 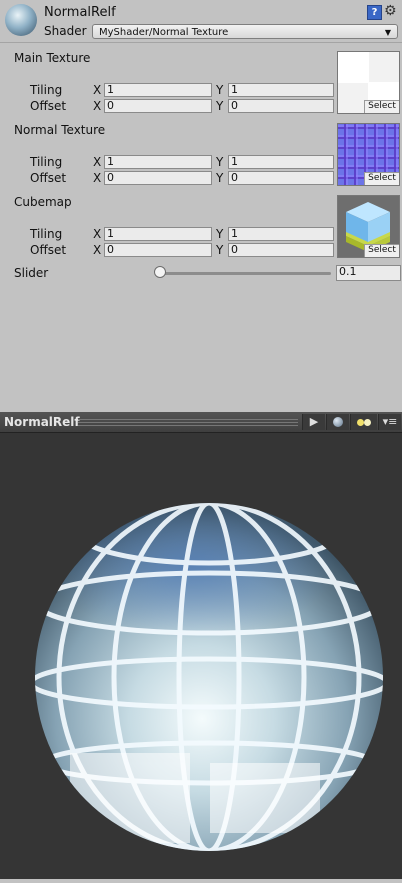 What do you see at coordinates (48, 178) in the screenshot?
I see `normal-offset-label: Offset` at bounding box center [48, 178].